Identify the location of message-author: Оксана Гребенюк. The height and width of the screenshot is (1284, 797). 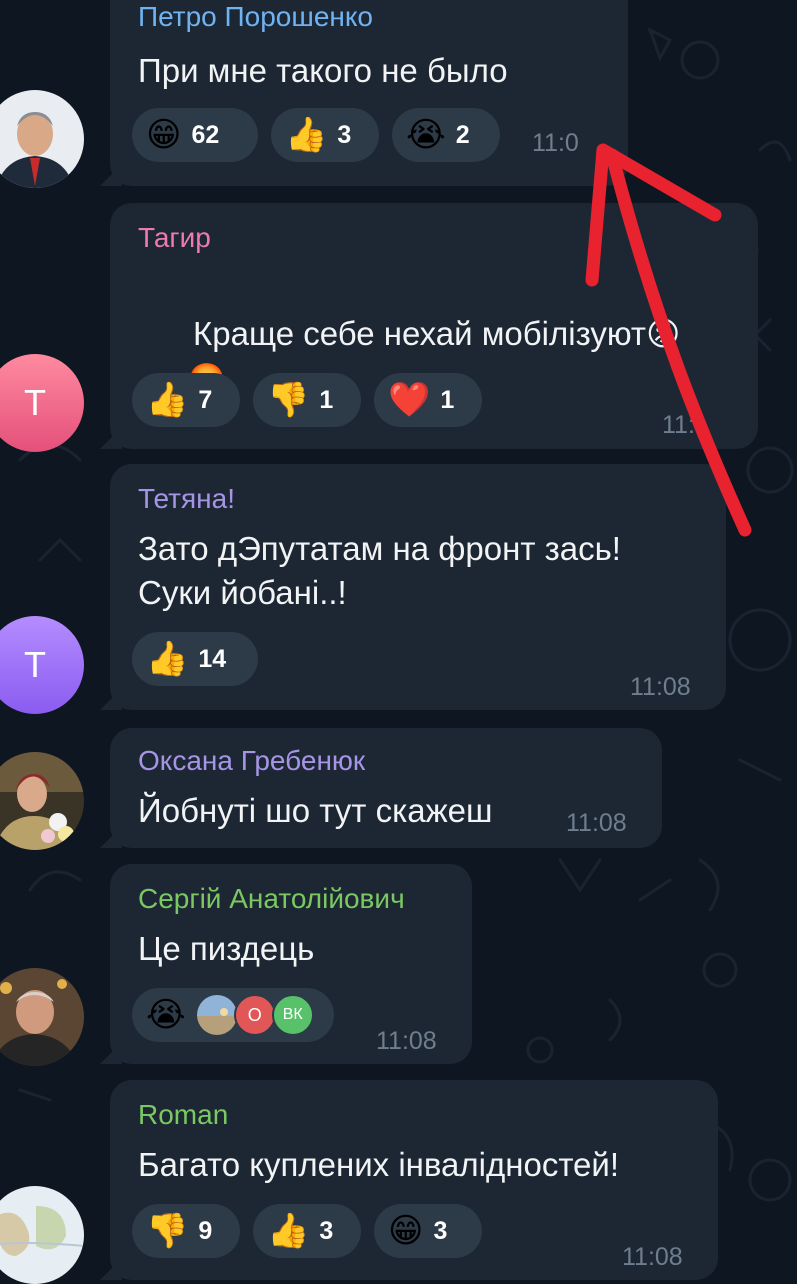
(251, 761).